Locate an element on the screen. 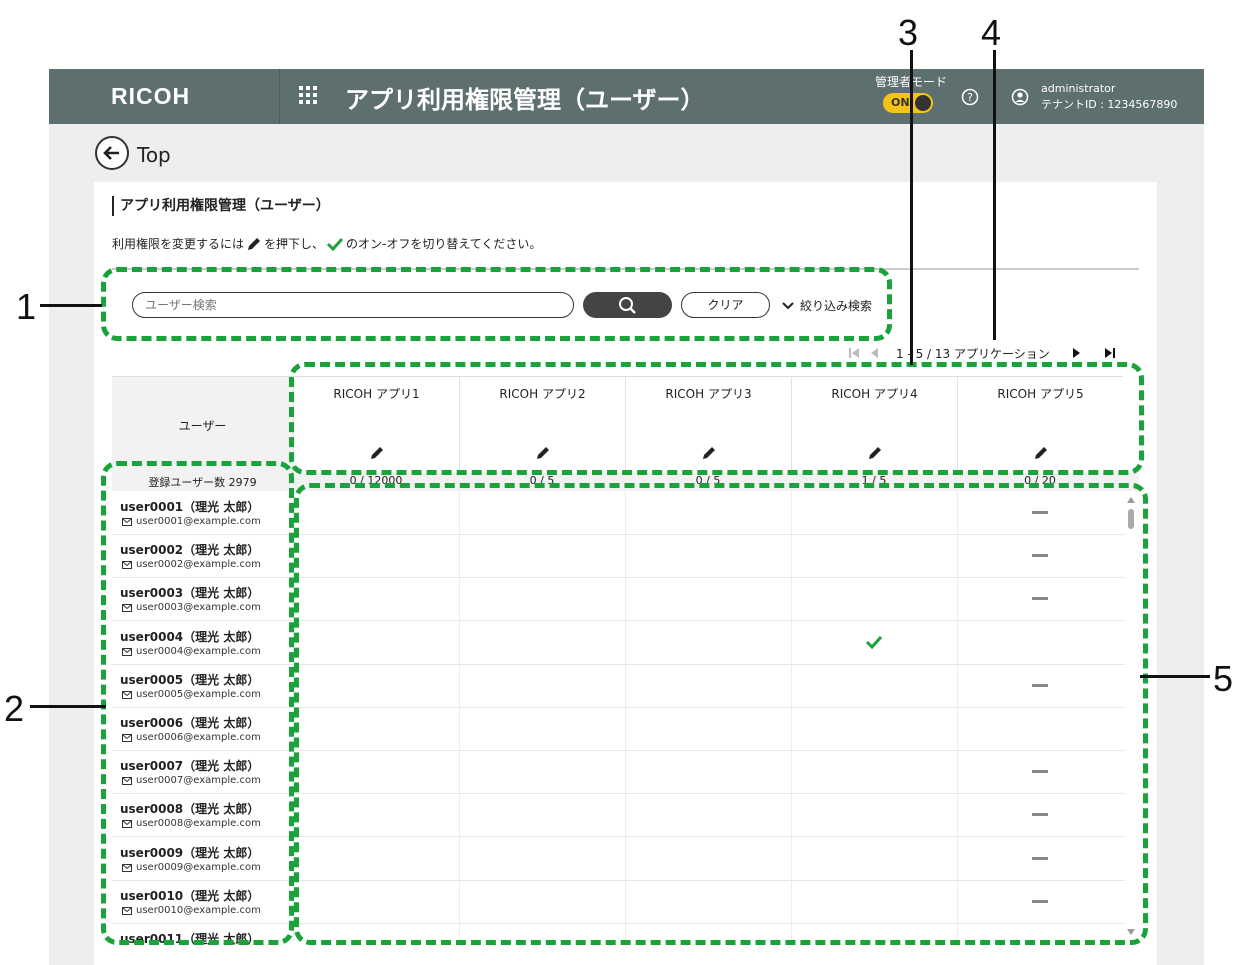 This screenshot has width=1241, height=965. callout-1: 1 is located at coordinates (26, 306).